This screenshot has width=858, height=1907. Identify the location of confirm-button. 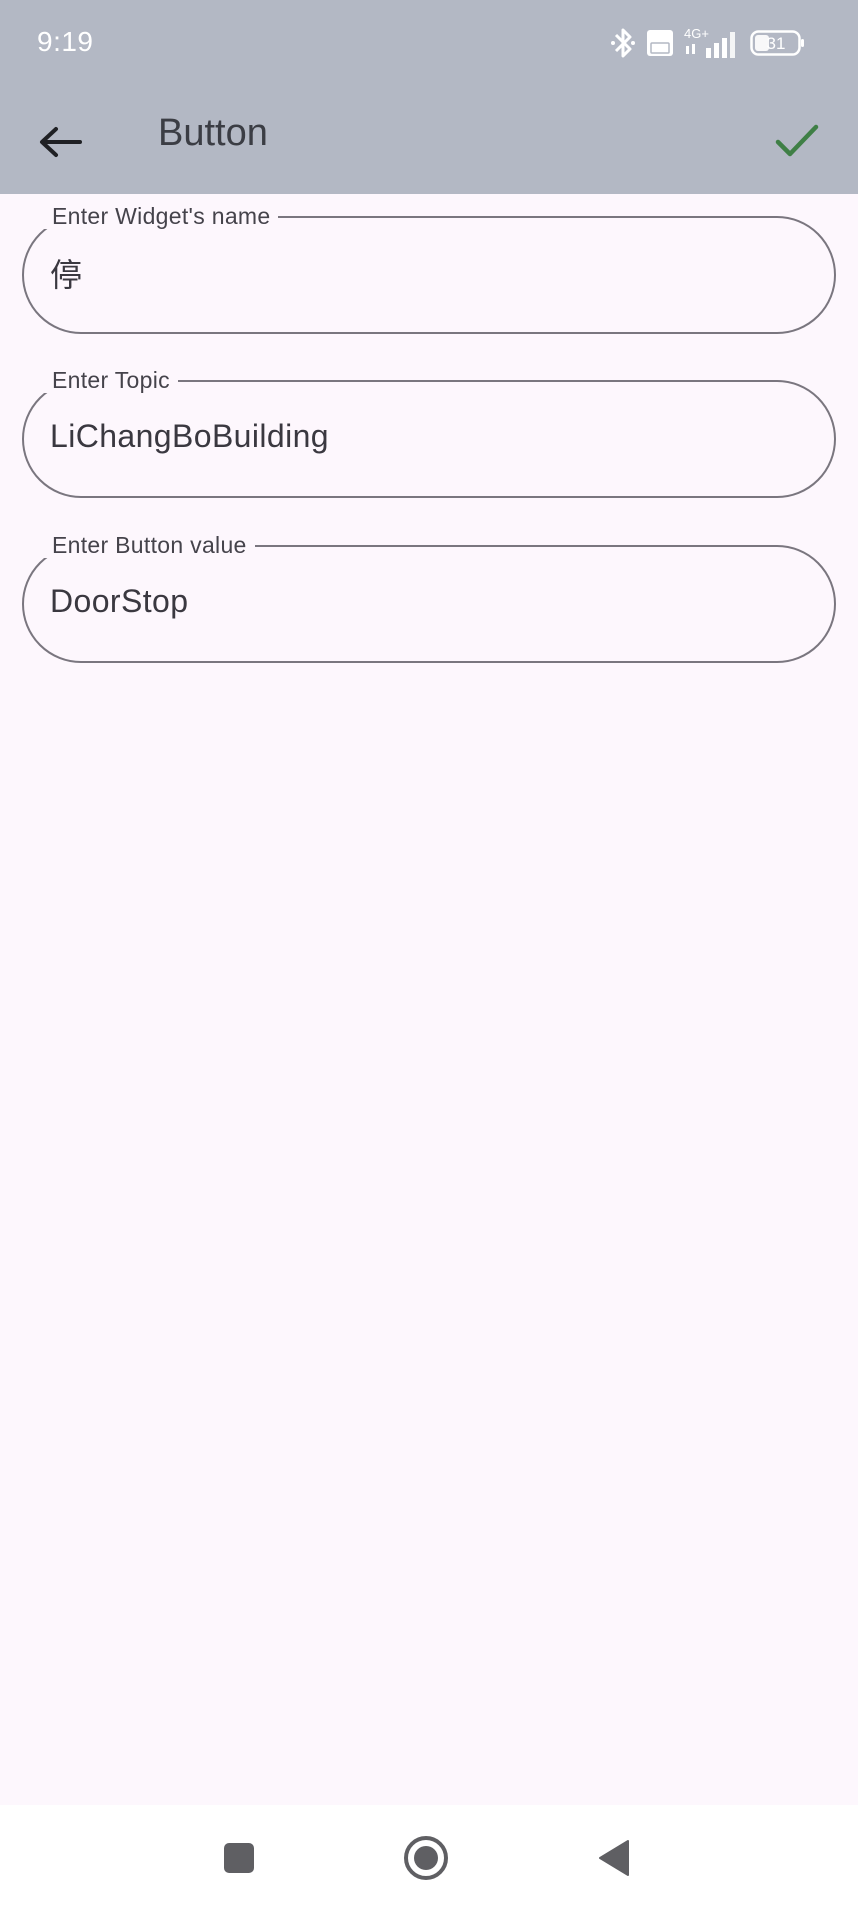
(797, 141).